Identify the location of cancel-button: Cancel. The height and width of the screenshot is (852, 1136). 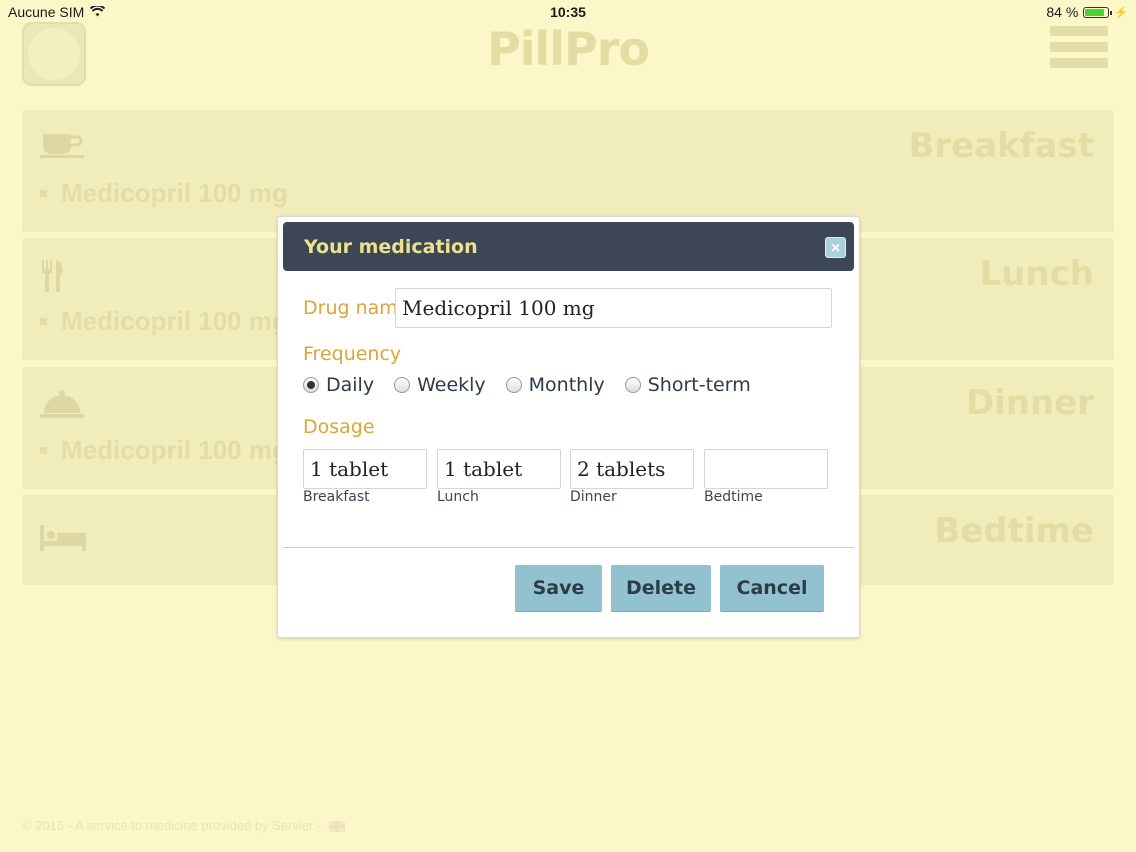
(772, 588).